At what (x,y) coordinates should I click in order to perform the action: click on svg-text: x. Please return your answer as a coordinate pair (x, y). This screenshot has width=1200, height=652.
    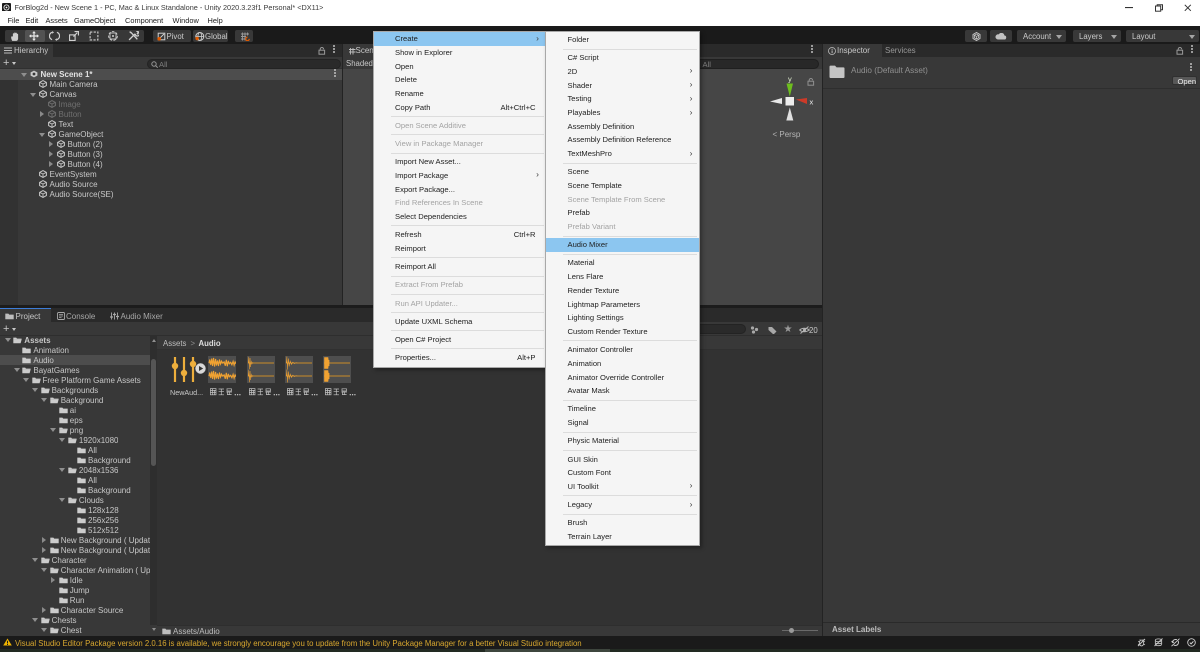
    Looking at the image, I should click on (812, 102).